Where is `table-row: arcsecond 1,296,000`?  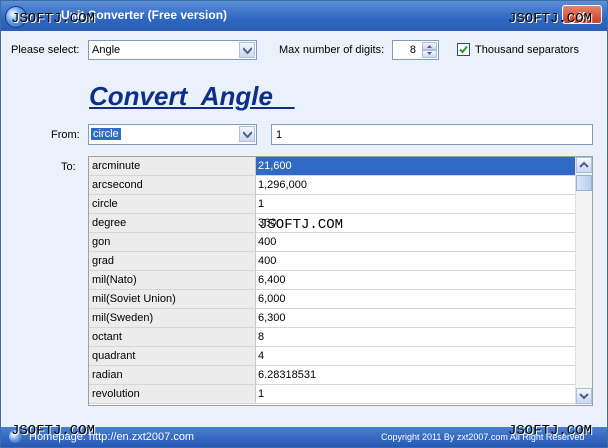
table-row: arcsecond 1,296,000 is located at coordinates (332, 185).